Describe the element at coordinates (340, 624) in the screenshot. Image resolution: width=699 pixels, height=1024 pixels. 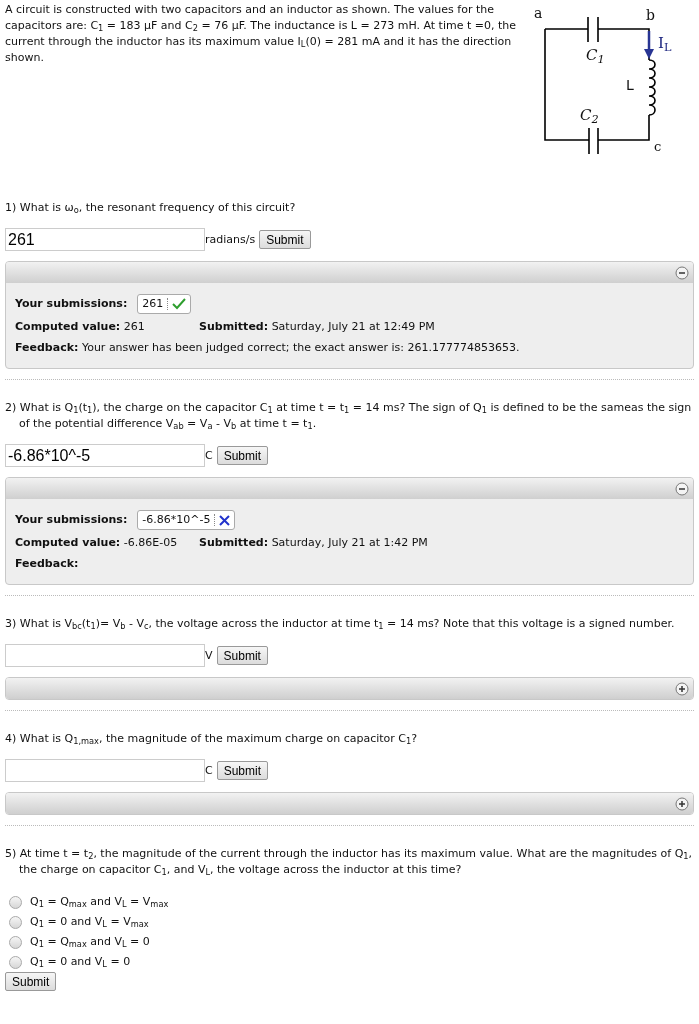
I see `question-text: 3) What is V$_{bc}$(t$_{1}$)= V$_{b}$ - V$_{c}$, the voltage across the inductor at time t$_{1}$ = 14 ms? Note that this voltage is a signed number.` at that location.